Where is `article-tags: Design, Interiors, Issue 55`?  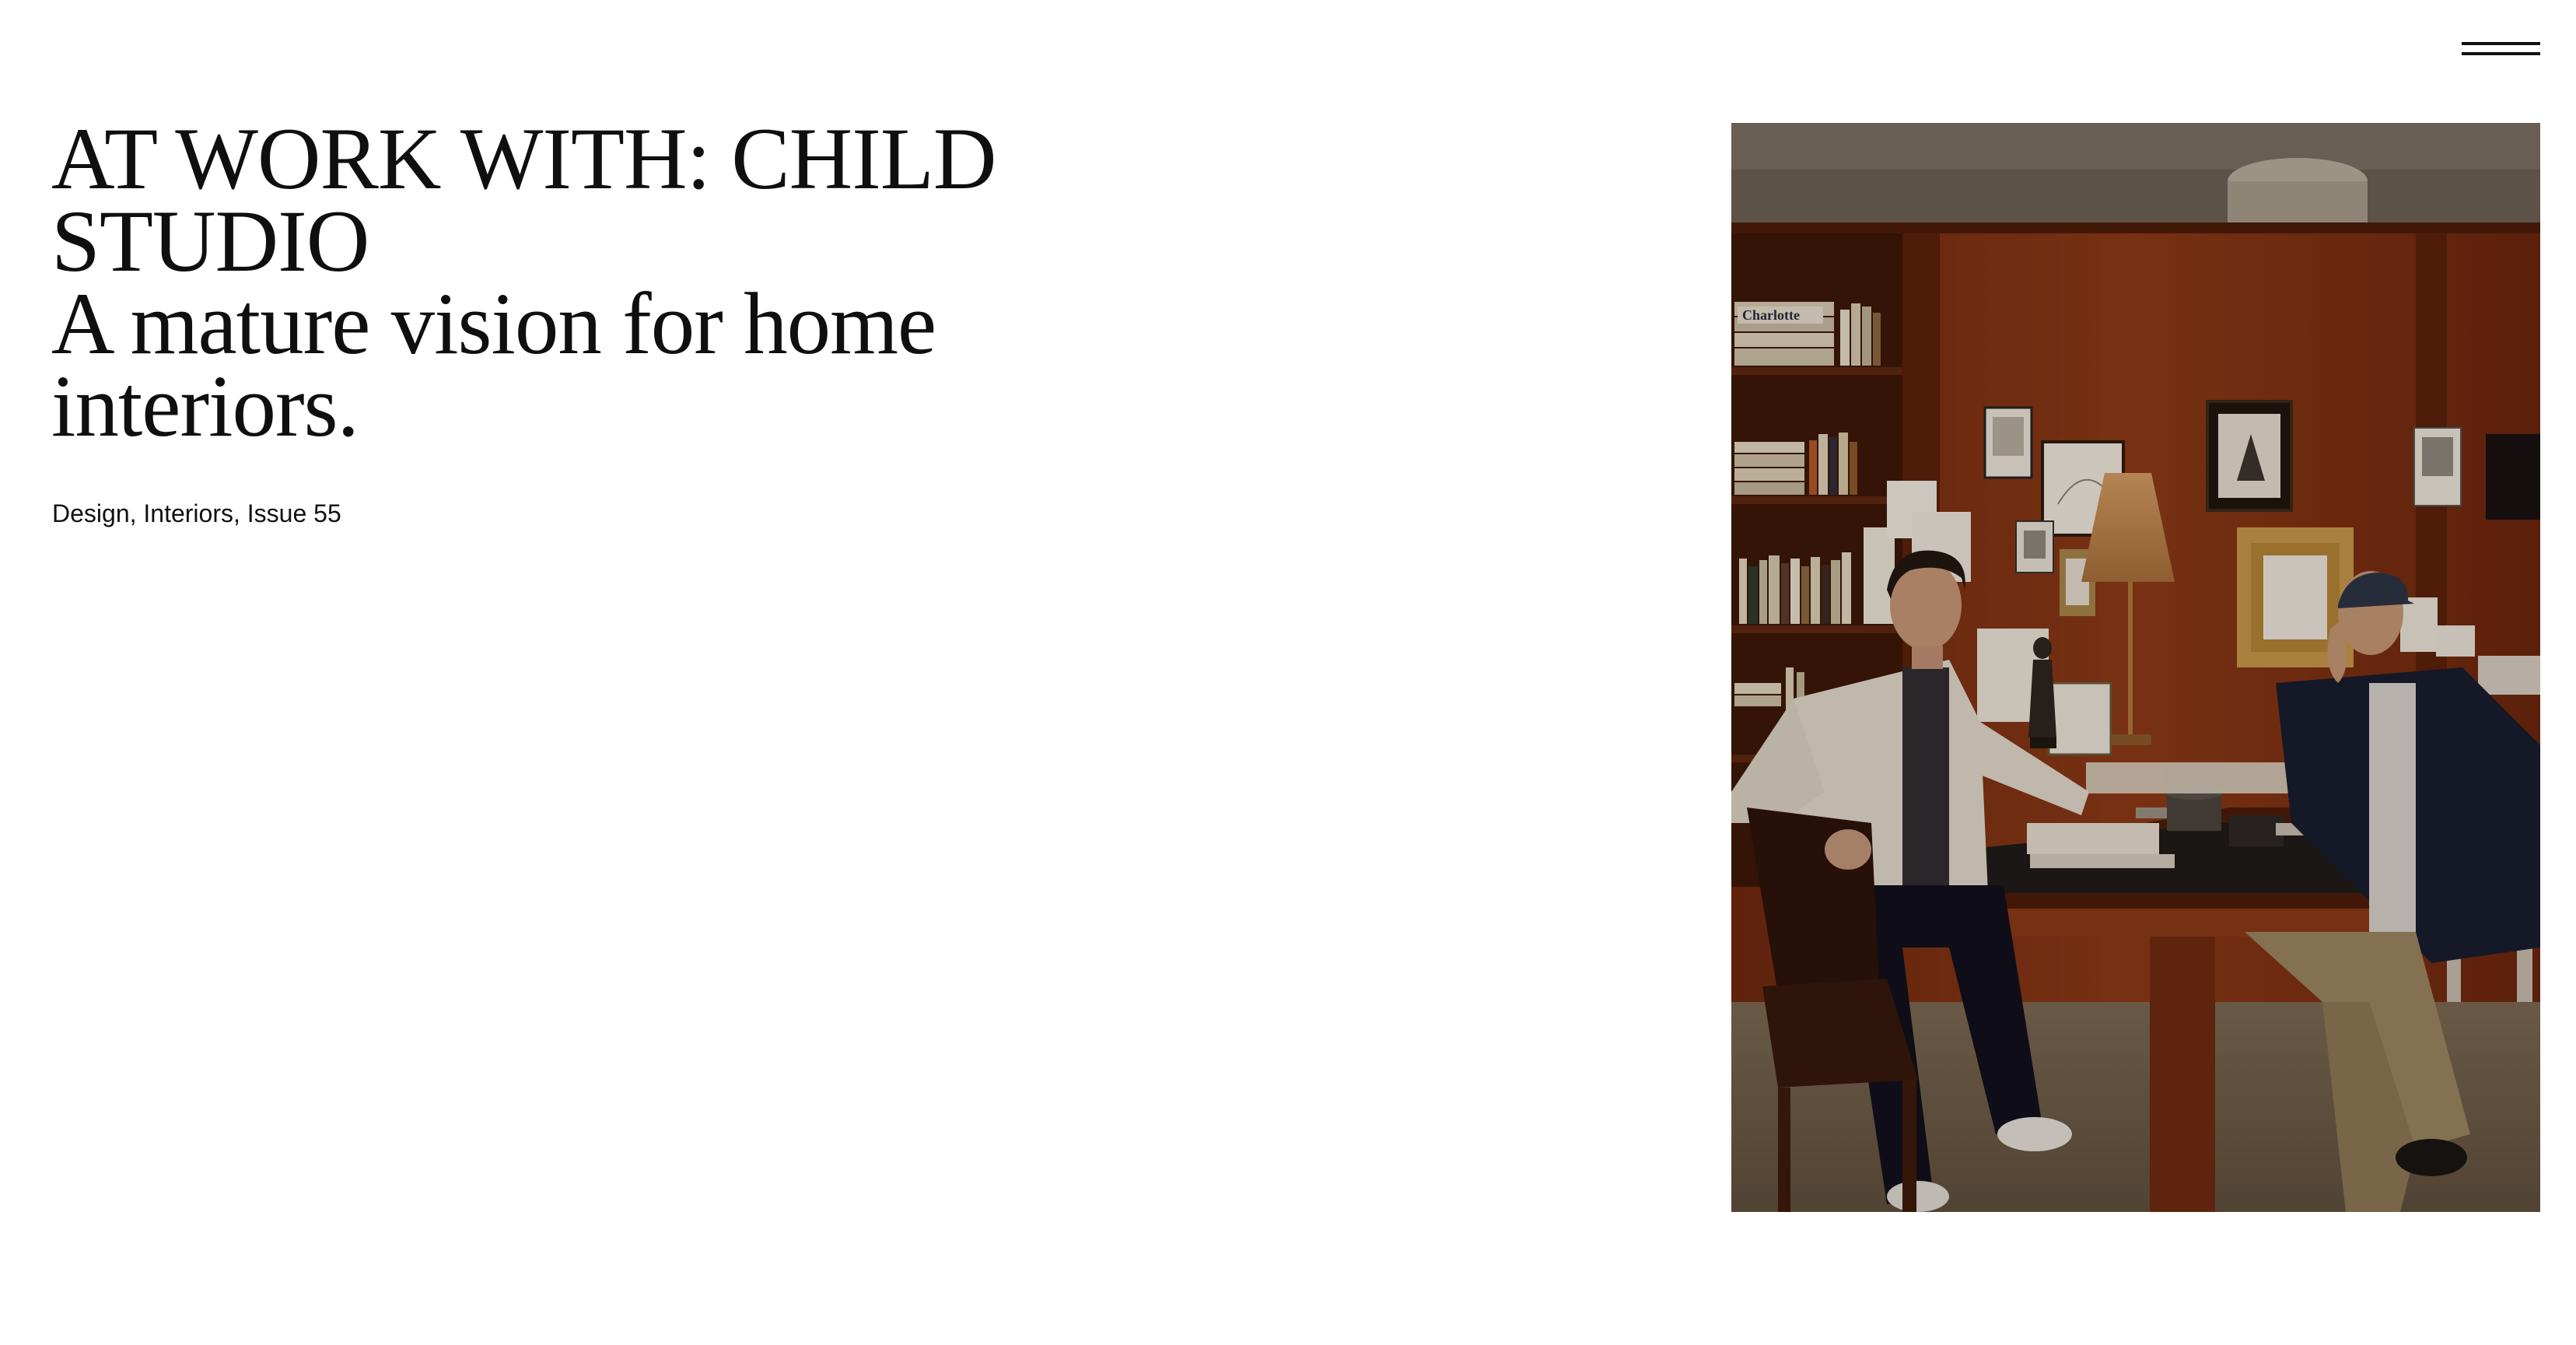
article-tags: Design, Interiors, Issue 55 is located at coordinates (197, 513).